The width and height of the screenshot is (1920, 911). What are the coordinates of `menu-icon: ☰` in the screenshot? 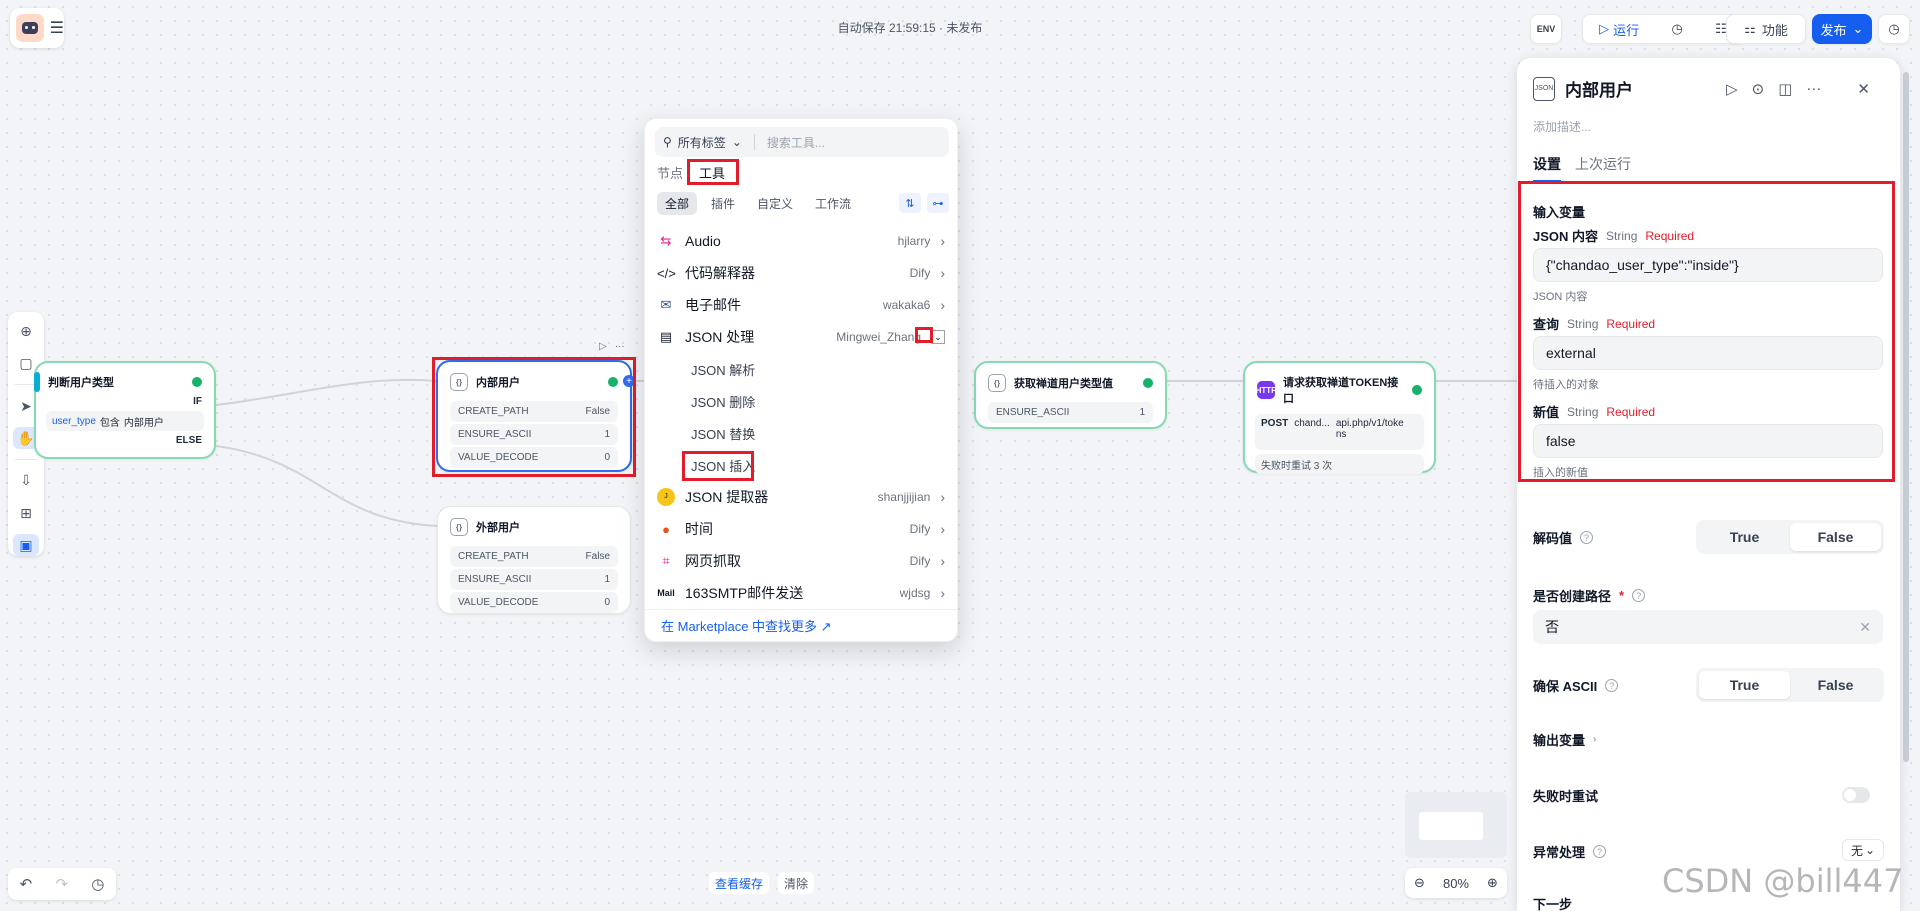 It's located at (57, 28).